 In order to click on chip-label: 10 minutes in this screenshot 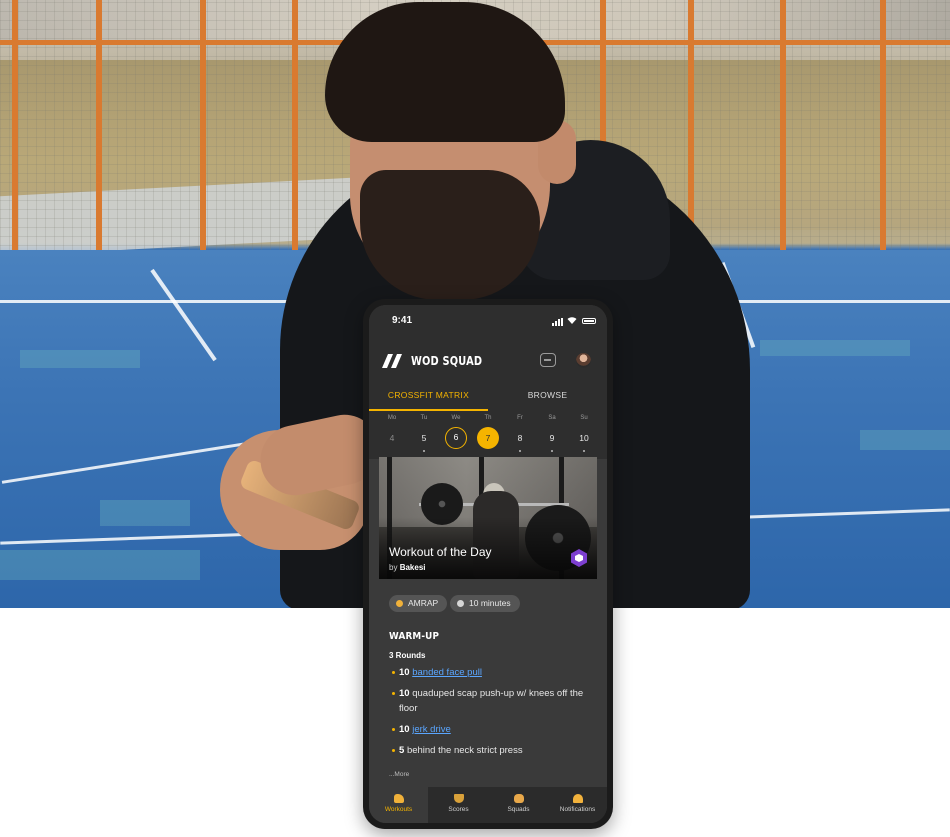, I will do `click(490, 603)`.